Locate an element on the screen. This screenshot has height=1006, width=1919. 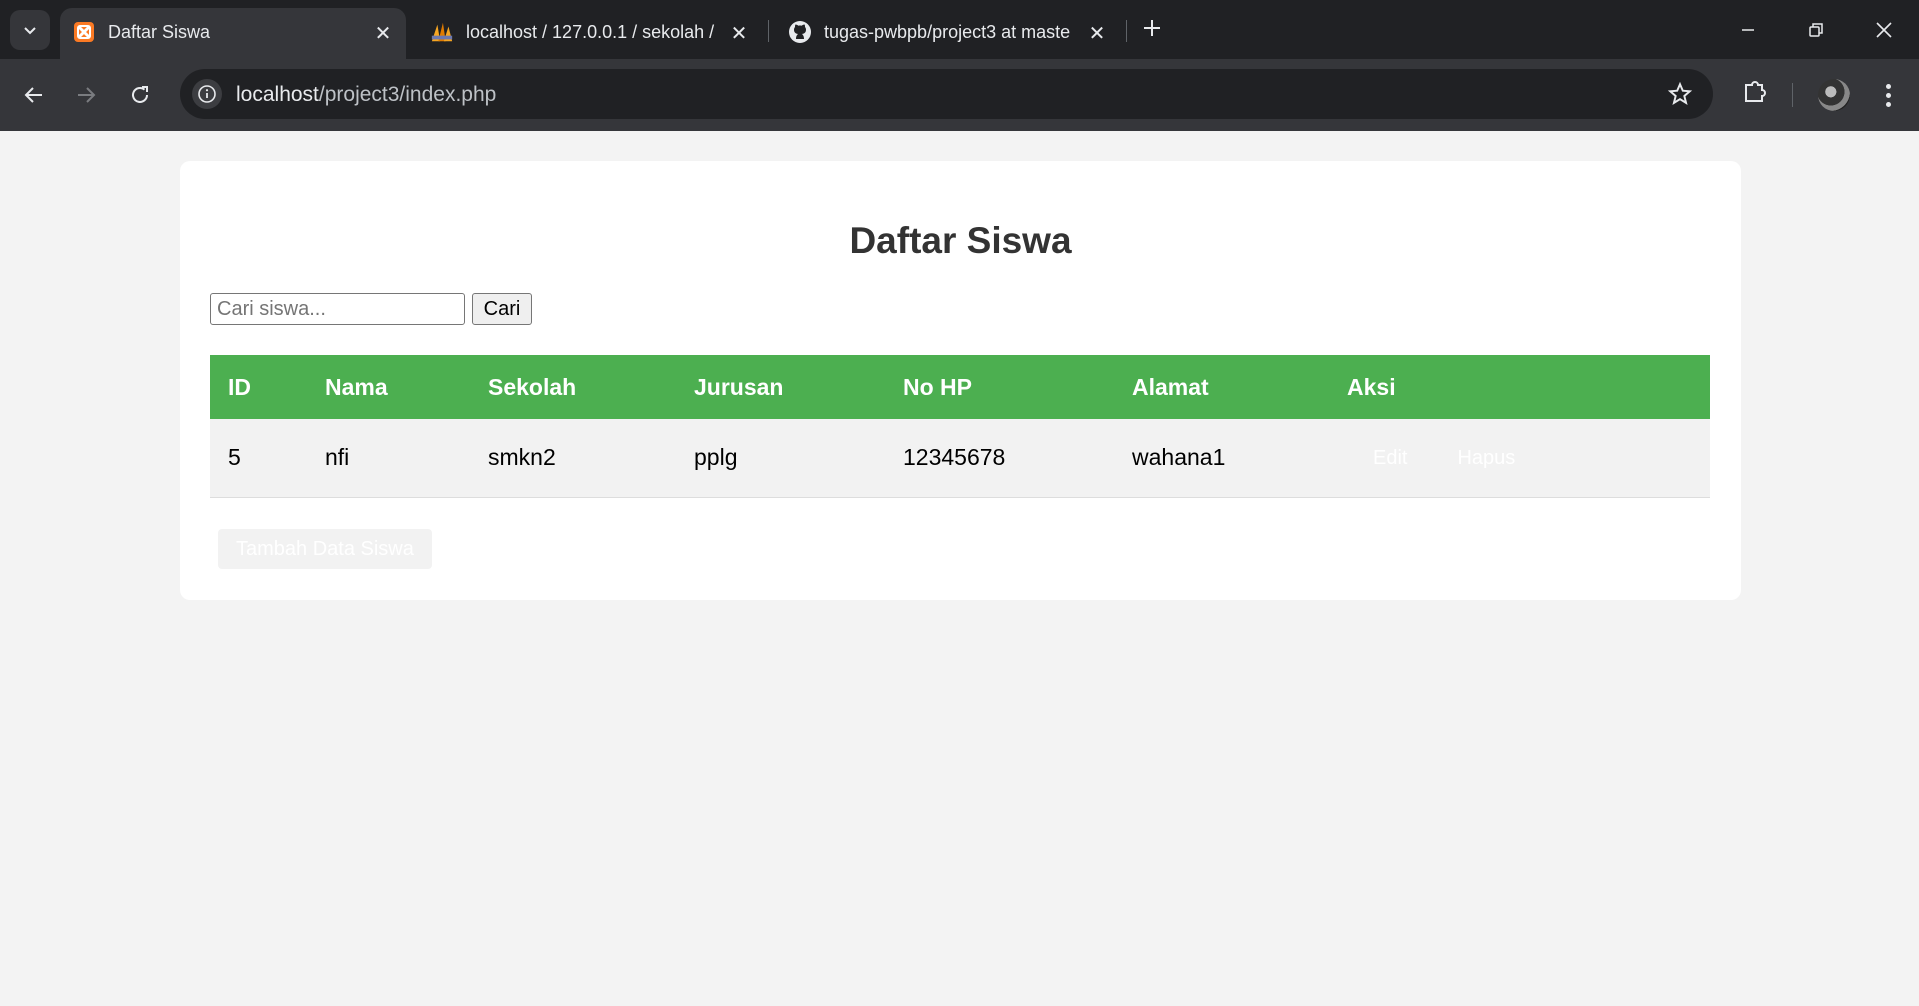
new-tab-button is located at coordinates (1152, 28).